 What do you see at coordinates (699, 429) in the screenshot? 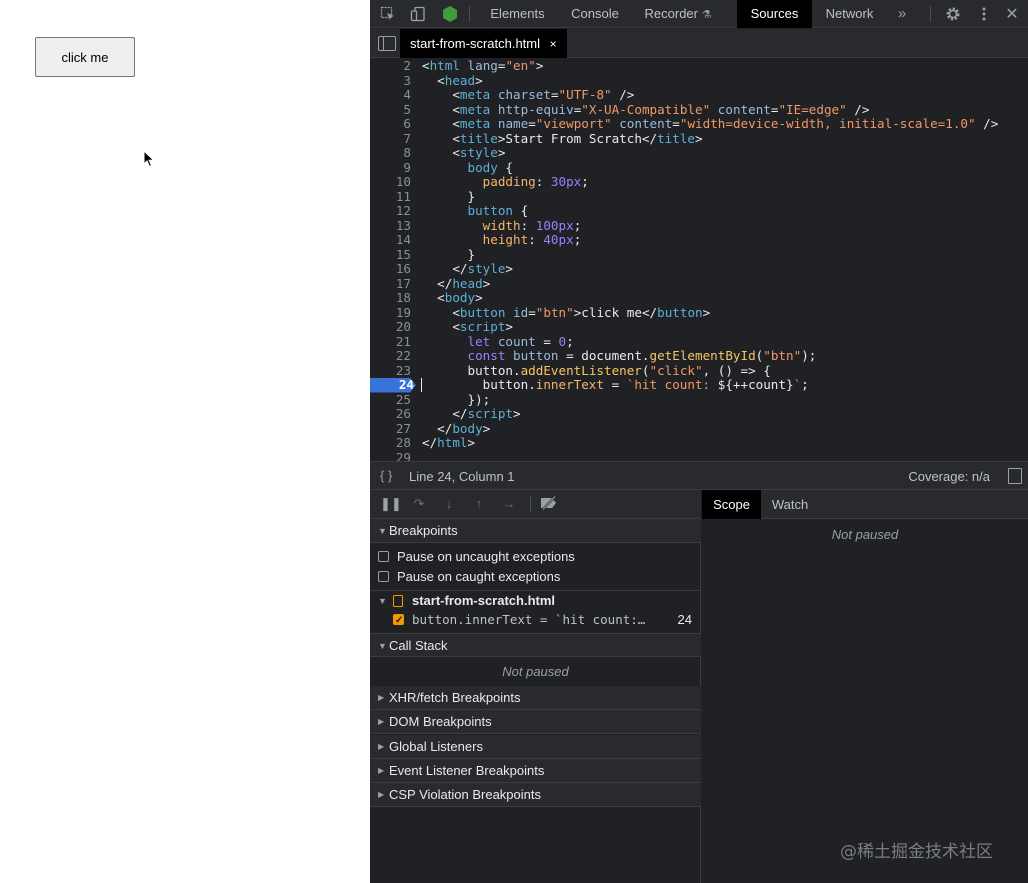
I see `code-line: 27 </body>` at bounding box center [699, 429].